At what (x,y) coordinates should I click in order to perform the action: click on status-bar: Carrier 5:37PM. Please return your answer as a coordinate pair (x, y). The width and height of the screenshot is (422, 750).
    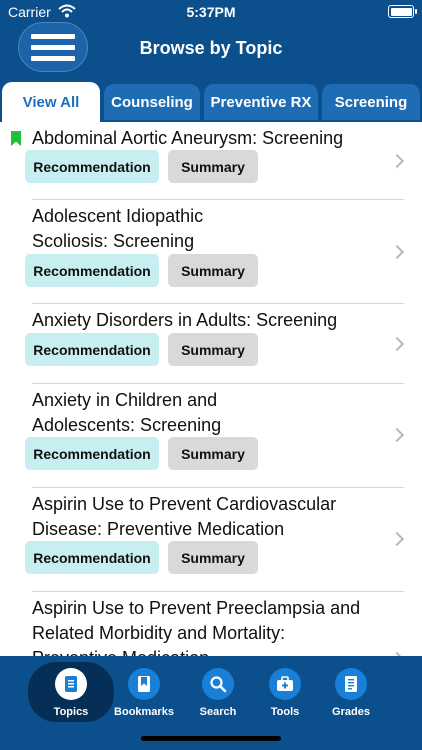
    Looking at the image, I should click on (211, 12).